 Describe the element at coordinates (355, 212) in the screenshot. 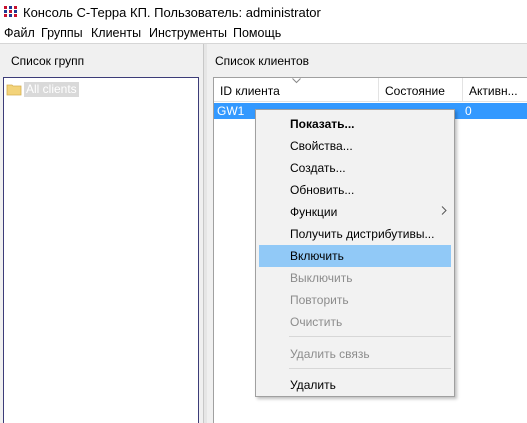

I see `menu-item-functions: Функции` at that location.